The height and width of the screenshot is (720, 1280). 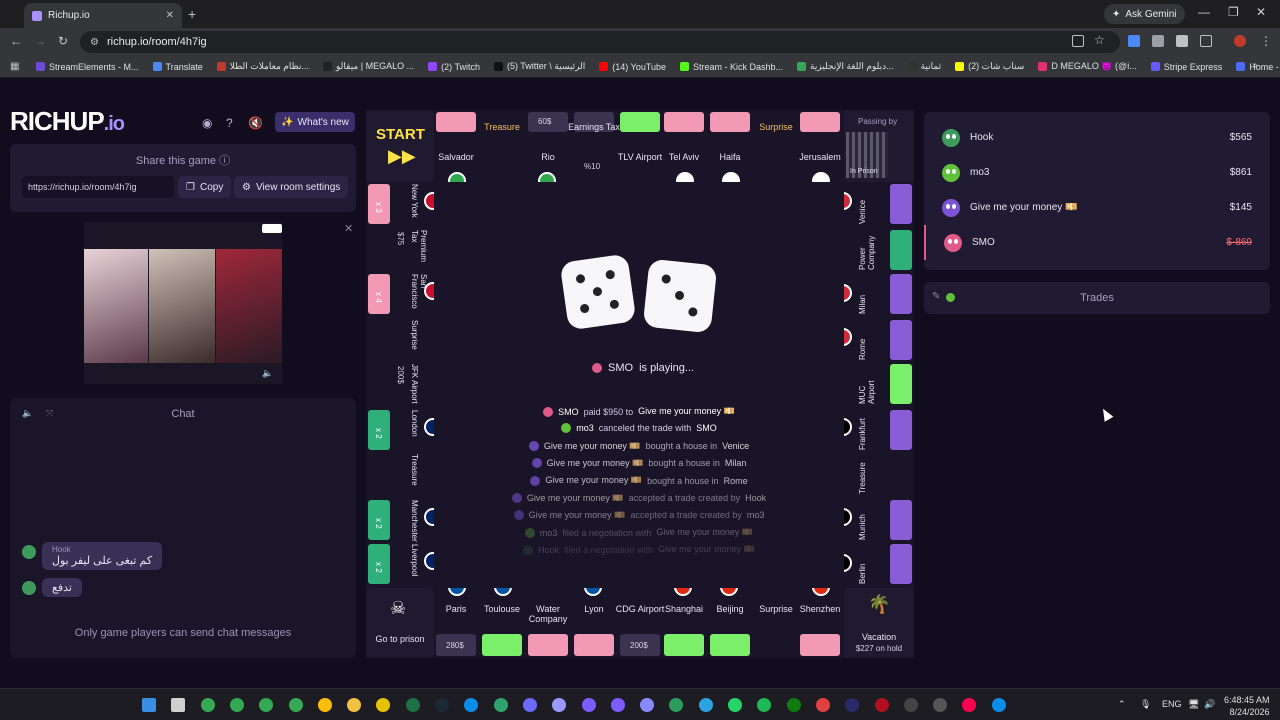 I want to click on taskbar-capcut-icon, so click(x=940, y=705).